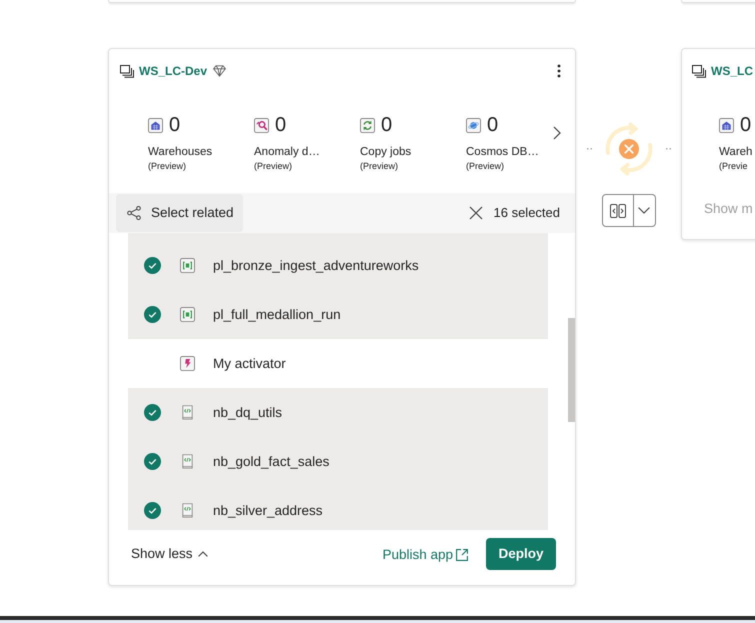 This screenshot has width=755, height=623. What do you see at coordinates (173, 71) in the screenshot?
I see `workspace-title: WS_LC-Dev` at bounding box center [173, 71].